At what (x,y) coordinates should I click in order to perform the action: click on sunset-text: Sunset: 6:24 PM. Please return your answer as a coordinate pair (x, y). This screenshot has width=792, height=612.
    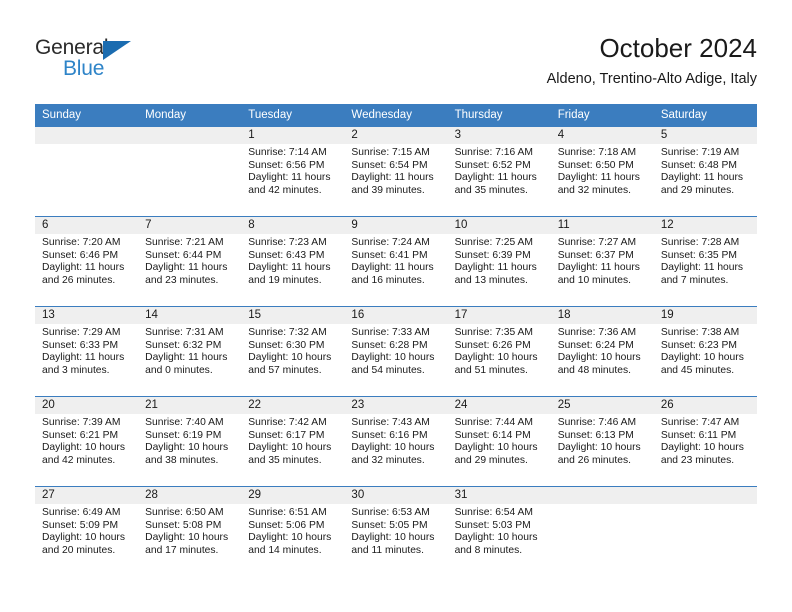
    Looking at the image, I should click on (595, 345).